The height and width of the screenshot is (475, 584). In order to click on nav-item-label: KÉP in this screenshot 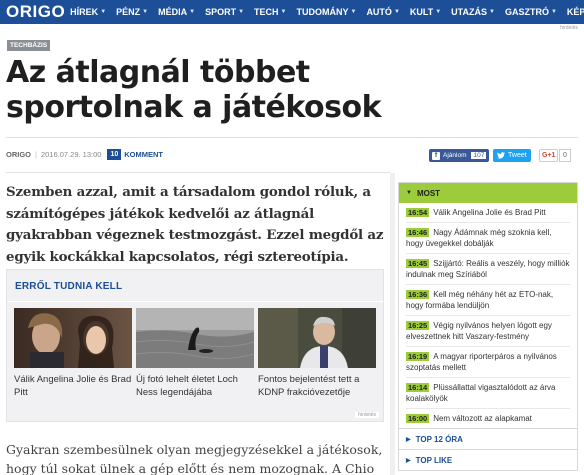, I will do `click(575, 12)`.